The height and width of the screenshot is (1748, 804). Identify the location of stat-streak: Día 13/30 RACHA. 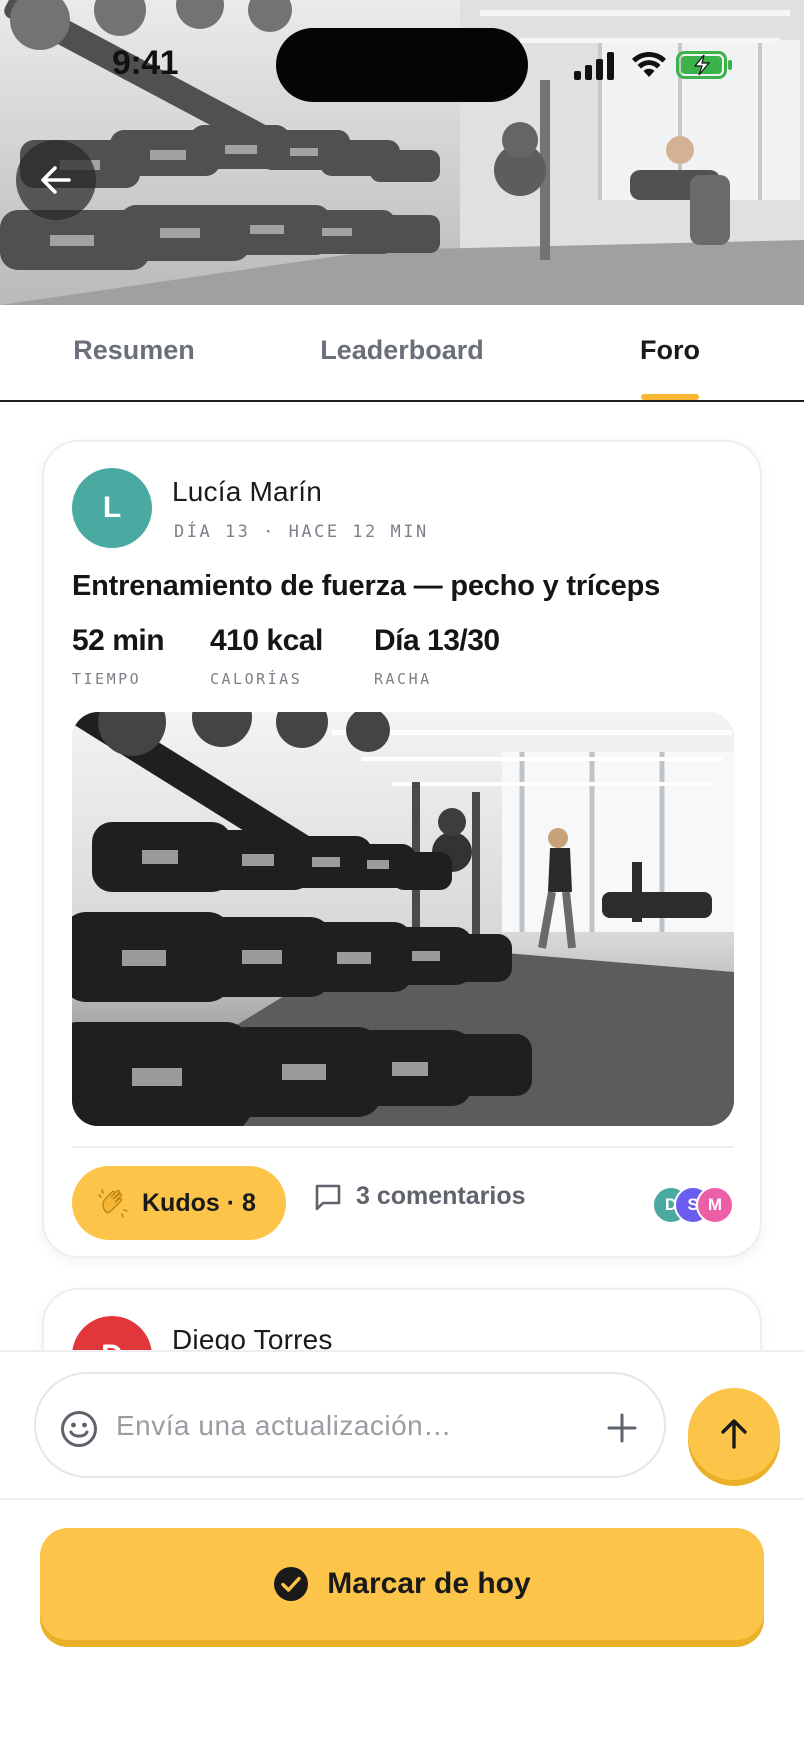
(437, 656).